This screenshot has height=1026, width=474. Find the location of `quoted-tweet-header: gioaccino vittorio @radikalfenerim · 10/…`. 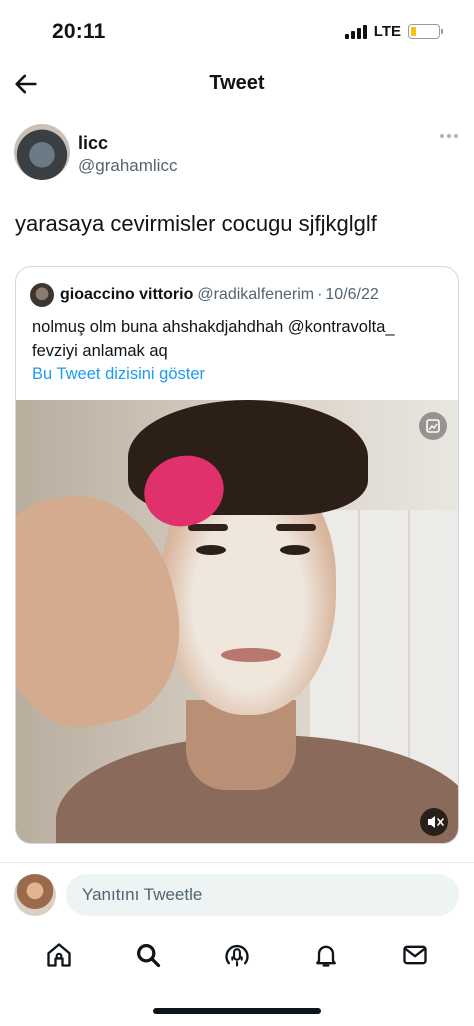

quoted-tweet-header: gioaccino vittorio @radikalfenerim · 10/… is located at coordinates (204, 295).